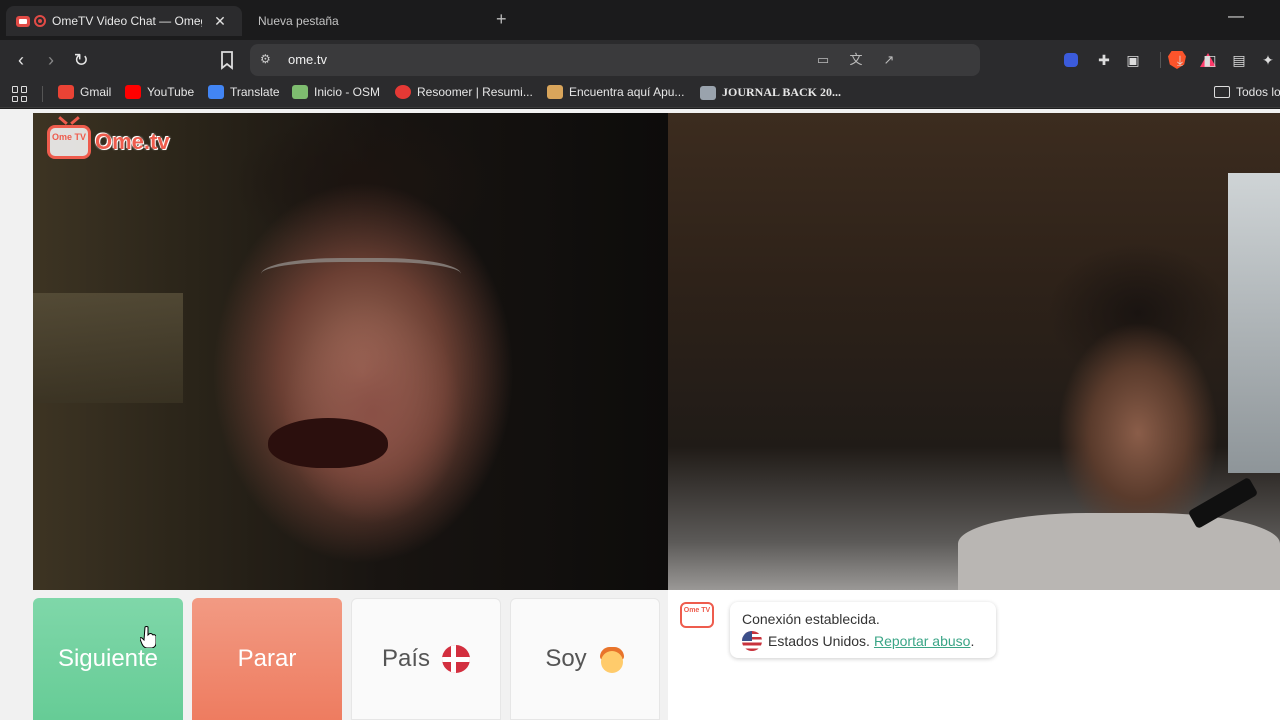 This screenshot has height=720, width=1280. I want to click on partner-country: Estados Unidos., so click(819, 641).